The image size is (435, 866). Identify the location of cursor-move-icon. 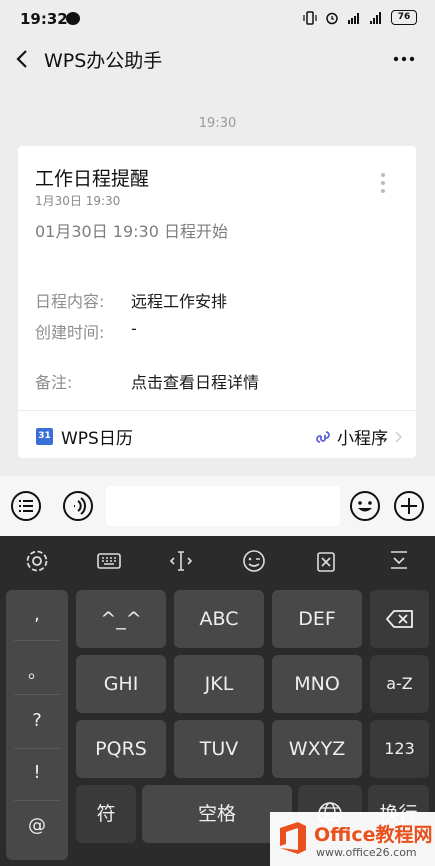
(181, 561).